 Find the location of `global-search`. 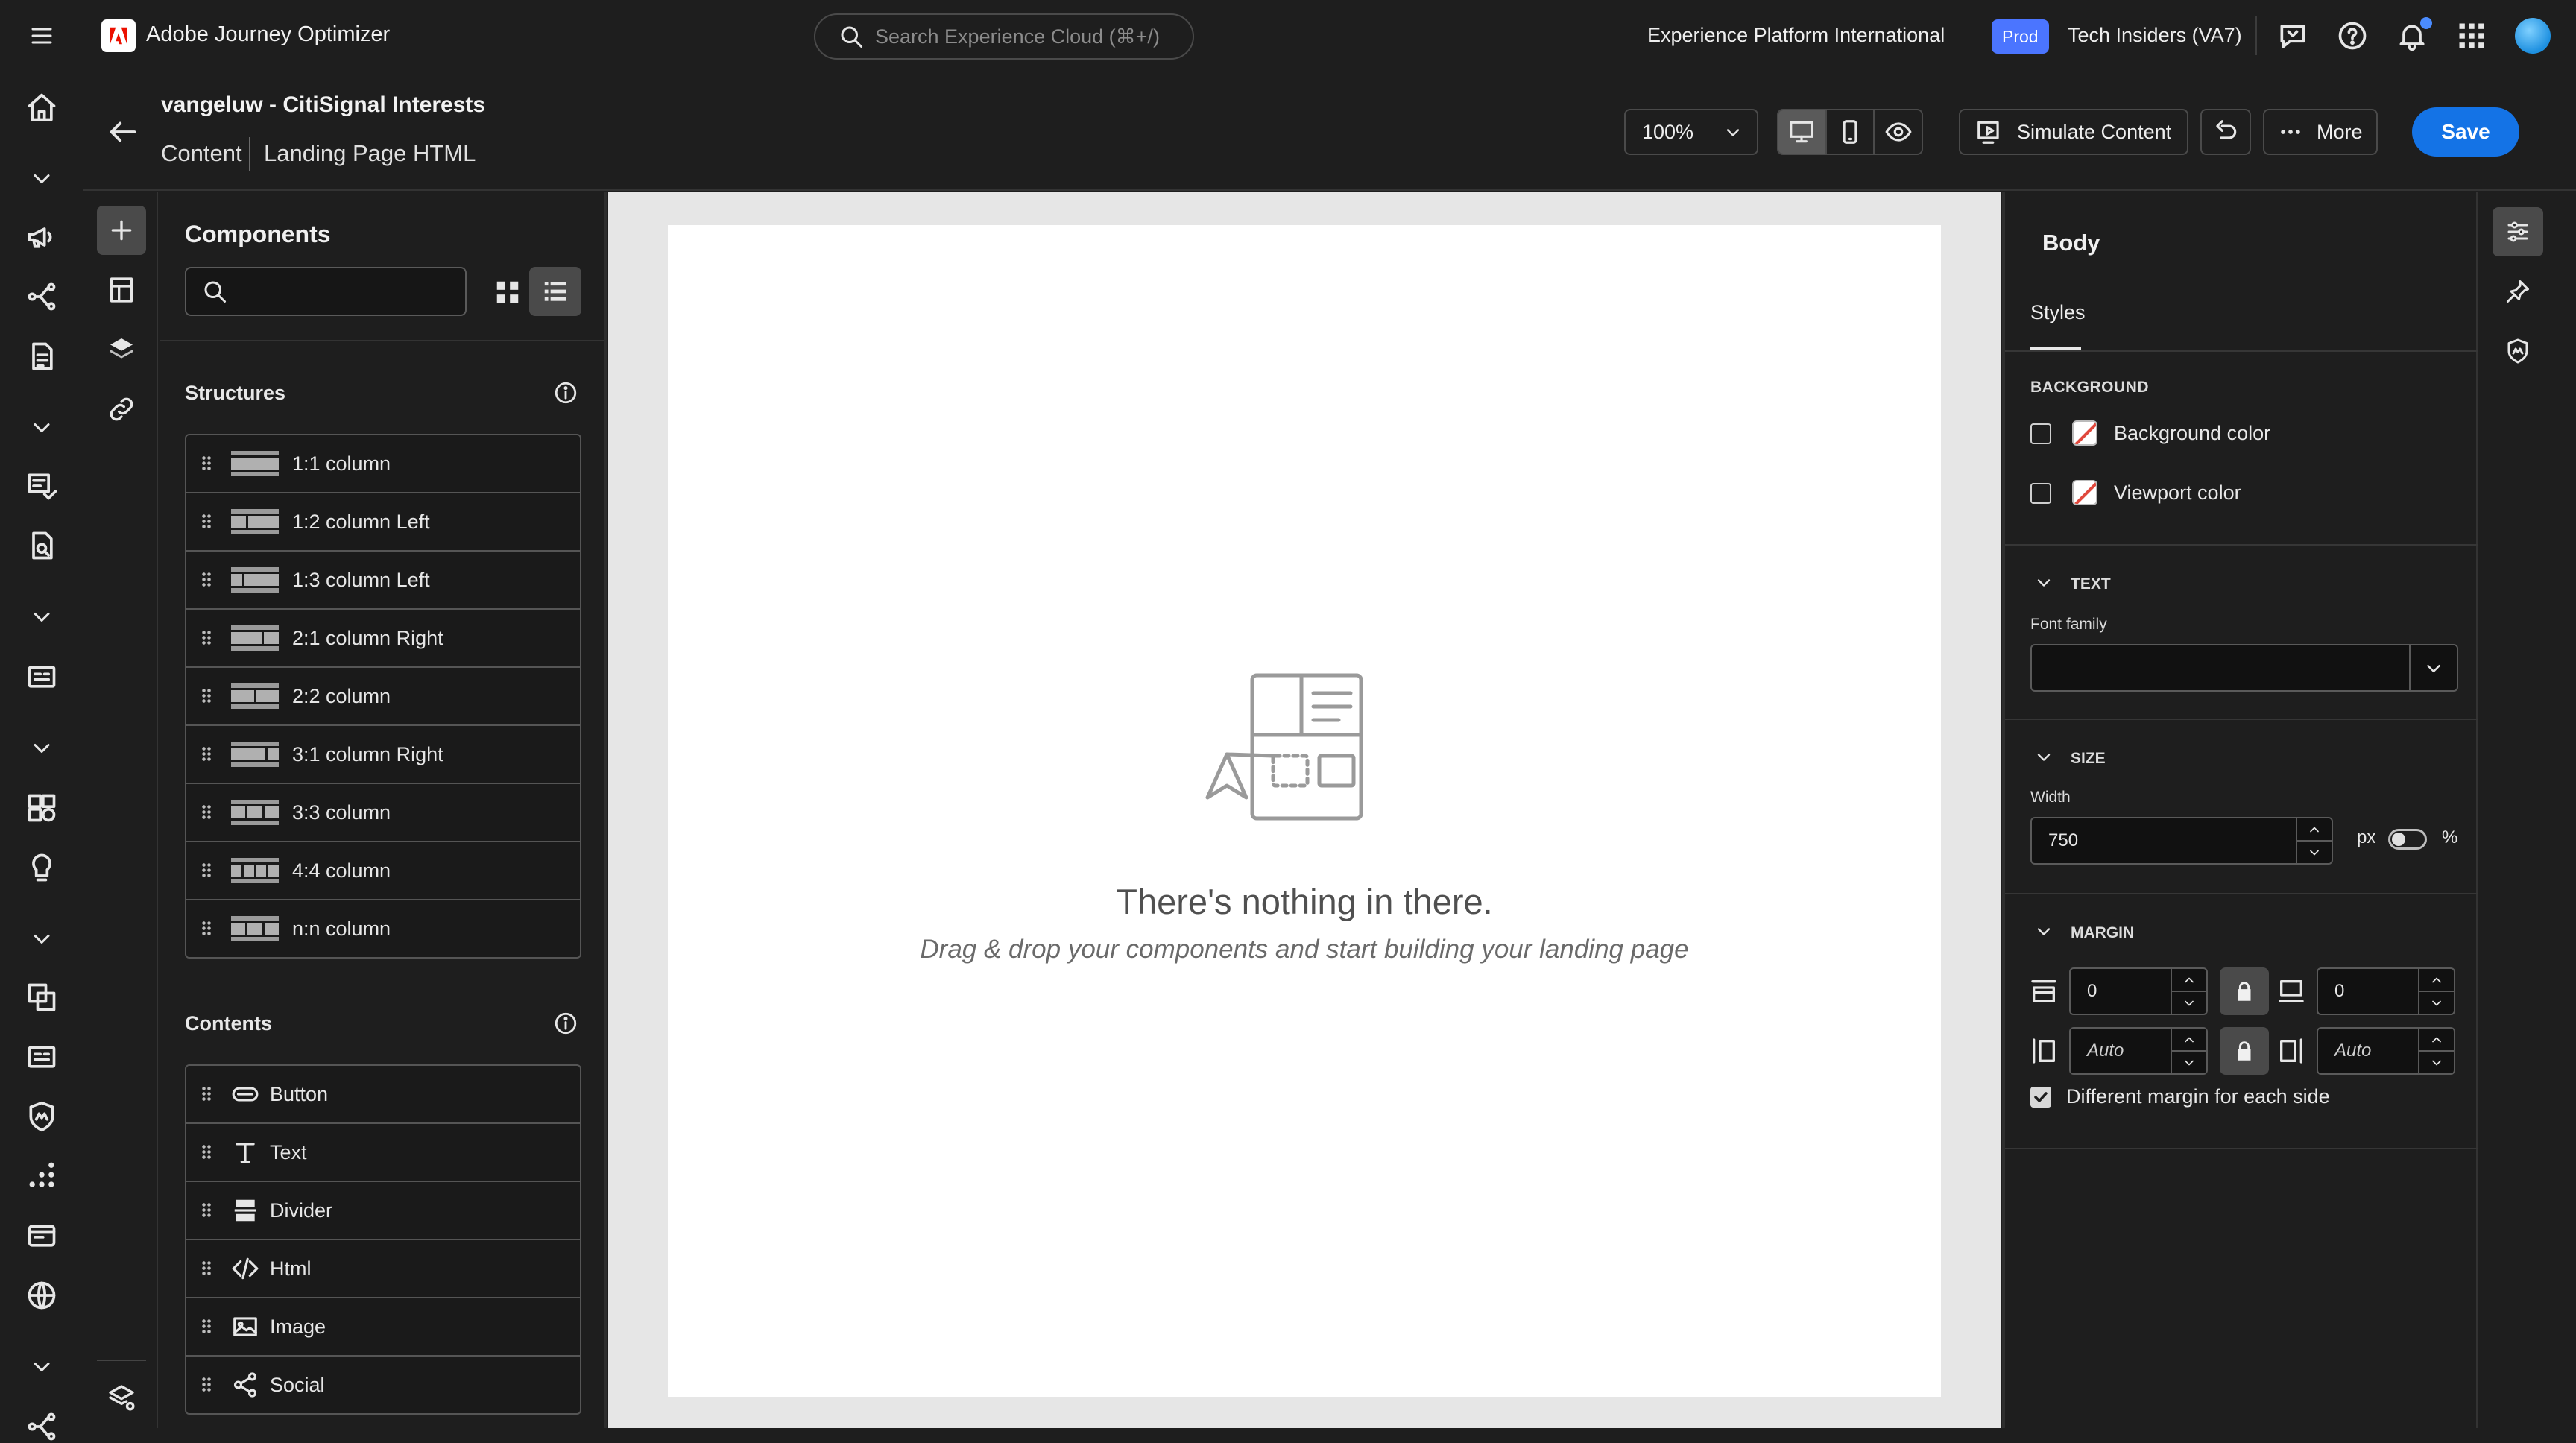

global-search is located at coordinates (1004, 36).